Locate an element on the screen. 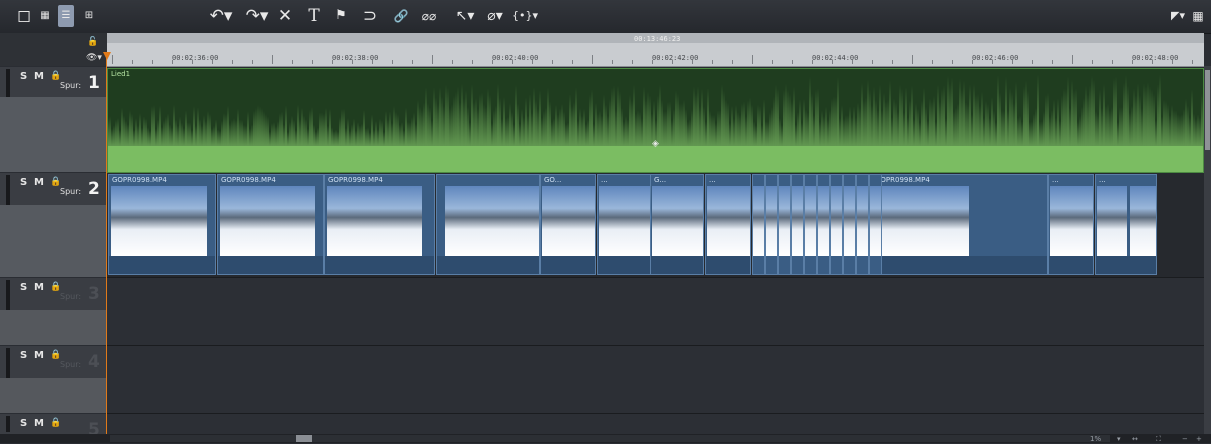 Image resolution: width=1211 pixels, height=444 pixels. marker-menu-icon: ◤▾ is located at coordinates (1178, 16).